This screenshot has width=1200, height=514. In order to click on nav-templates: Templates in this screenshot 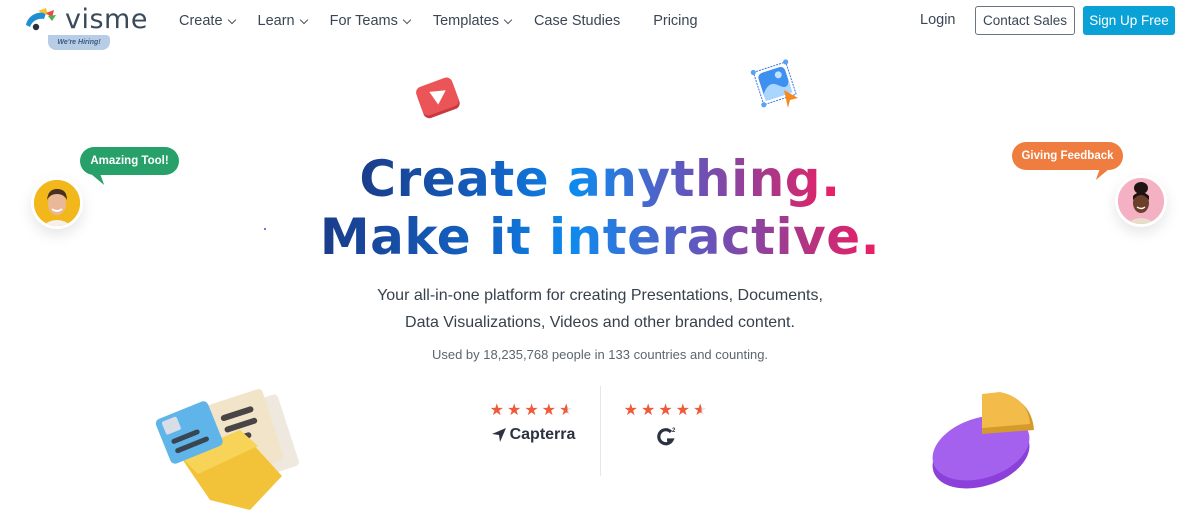, I will do `click(472, 21)`.